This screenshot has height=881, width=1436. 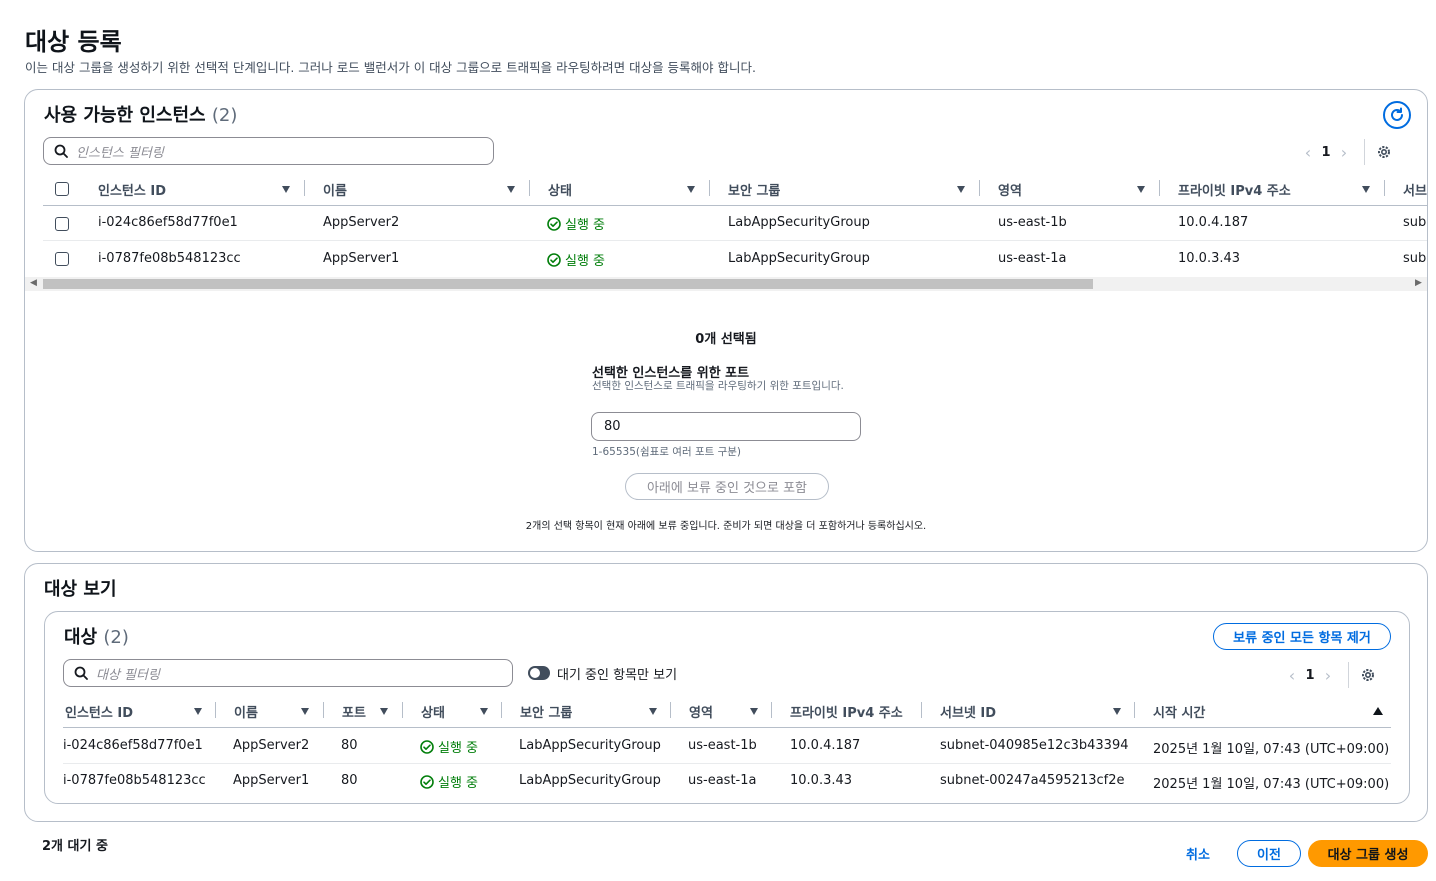 I want to click on check-circle-icon, so click(x=427, y=746).